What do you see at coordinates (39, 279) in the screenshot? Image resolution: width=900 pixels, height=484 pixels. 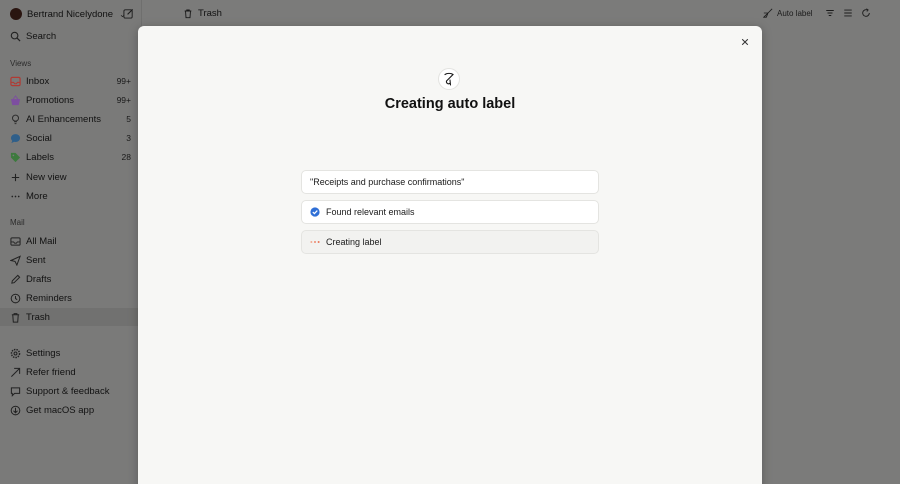 I see `sidebar-item-label: Drafts` at bounding box center [39, 279].